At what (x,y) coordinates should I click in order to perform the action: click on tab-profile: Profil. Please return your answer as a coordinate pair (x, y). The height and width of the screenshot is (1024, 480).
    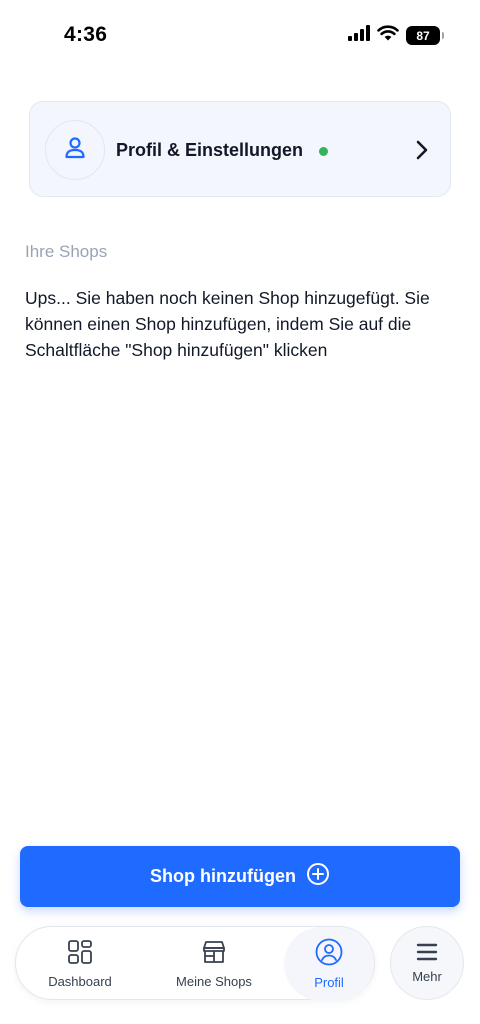
    Looking at the image, I should click on (329, 964).